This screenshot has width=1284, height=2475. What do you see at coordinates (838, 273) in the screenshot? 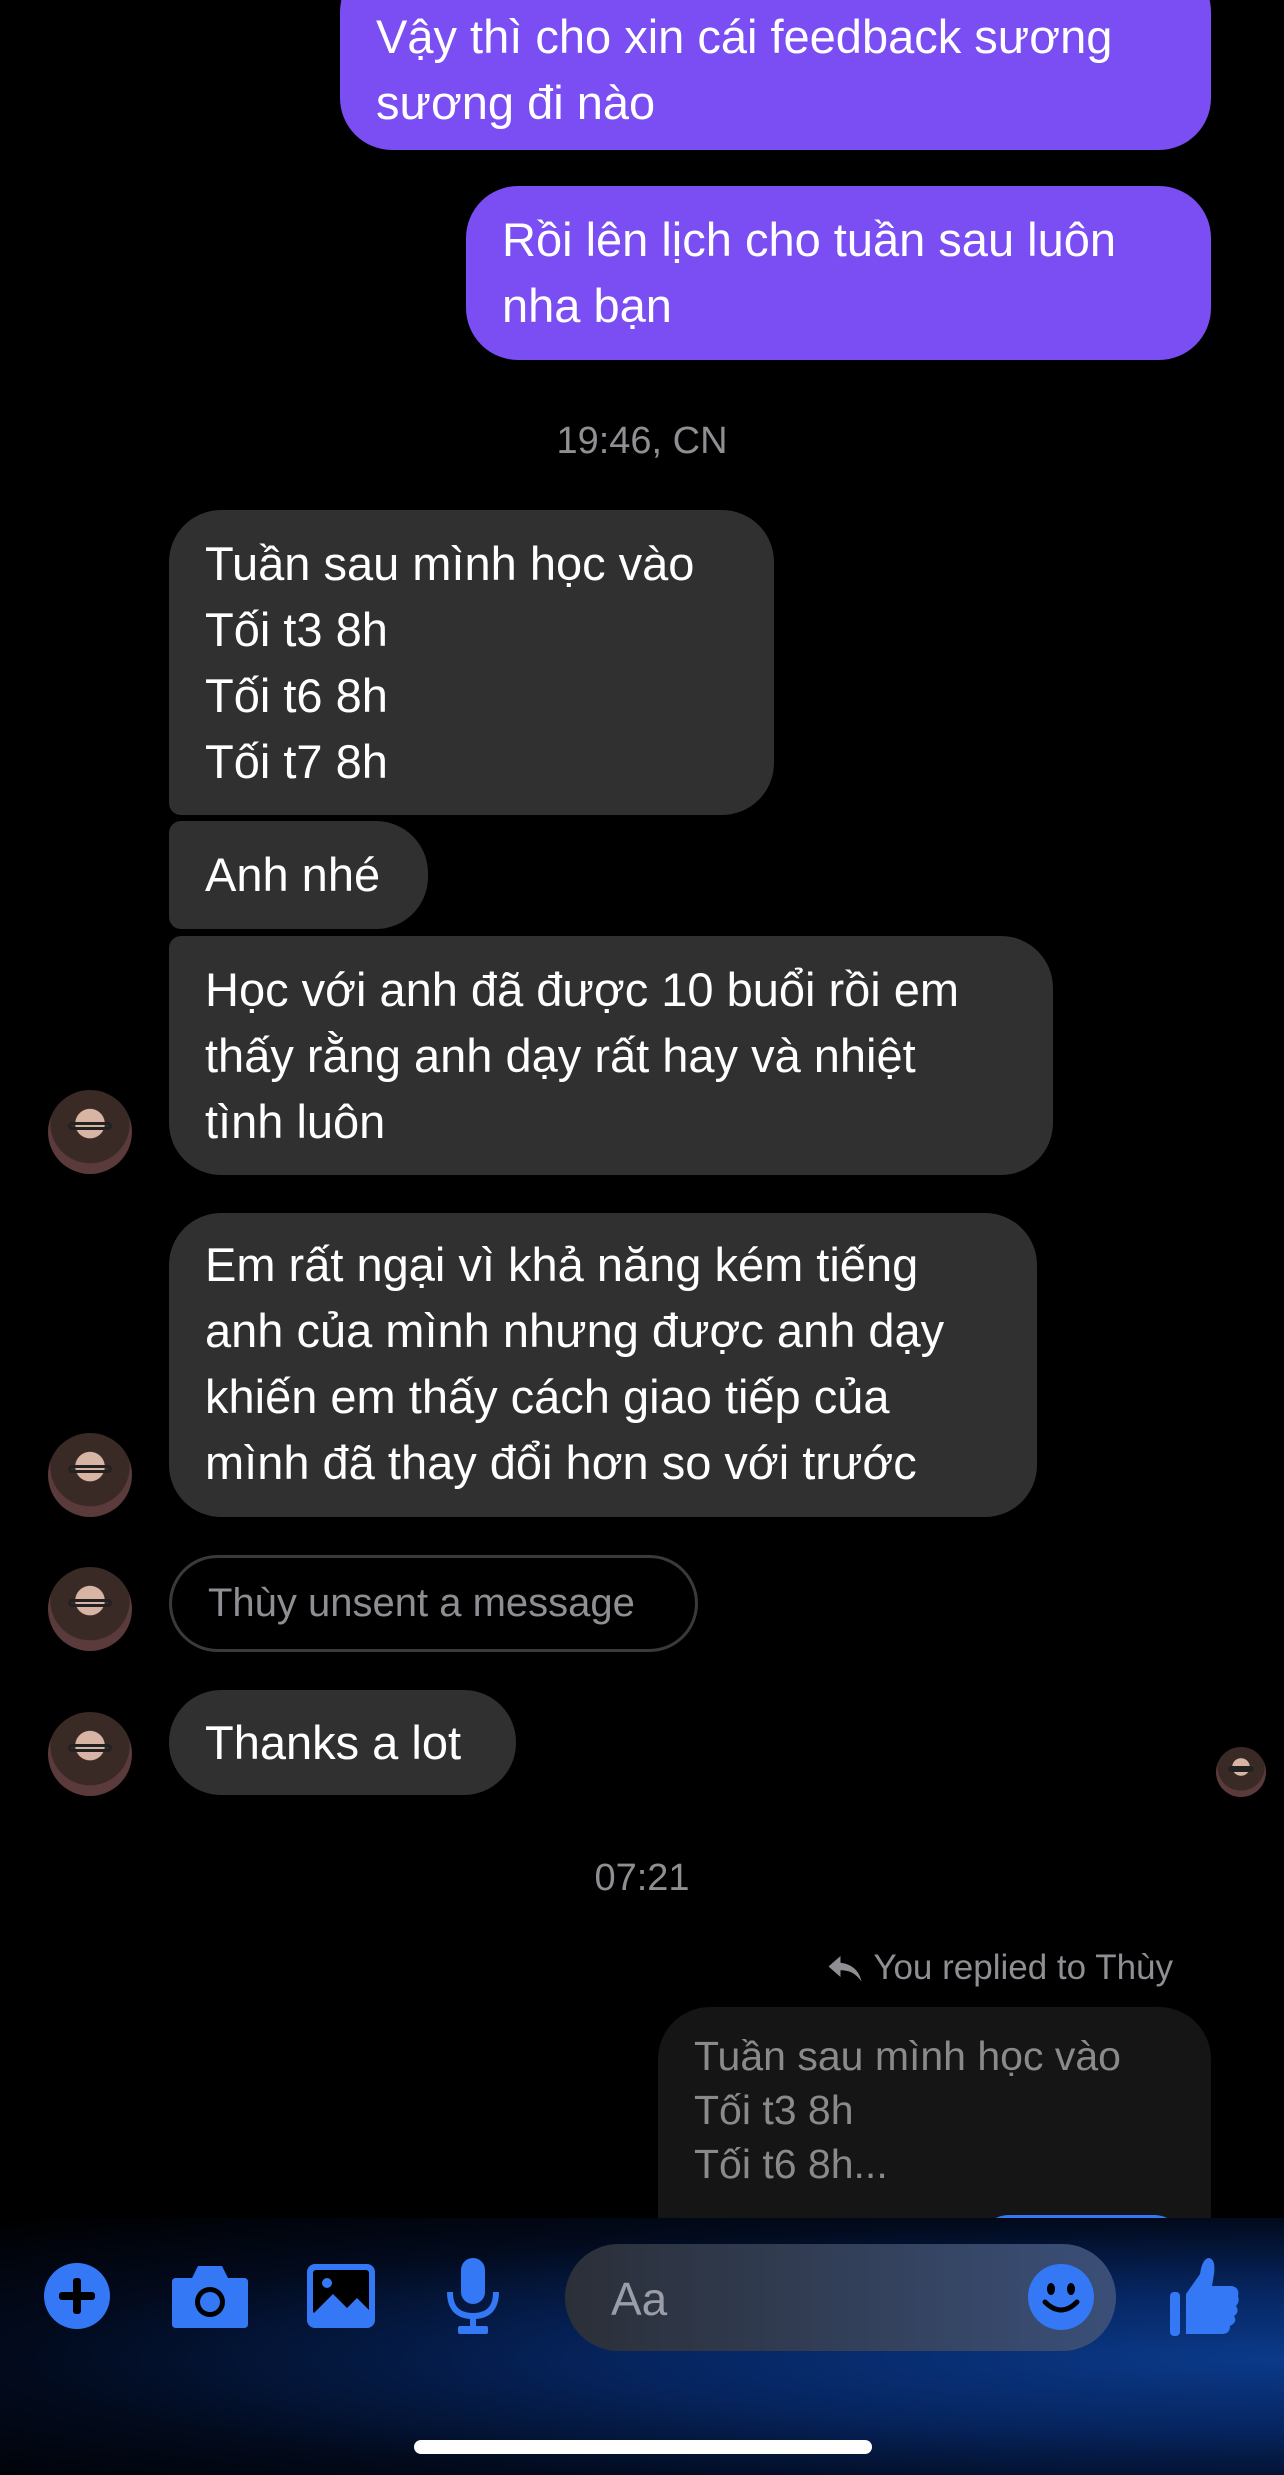
I see `sent-message: Rồi lên lịch cho tuần sau luôn nha bạn` at bounding box center [838, 273].